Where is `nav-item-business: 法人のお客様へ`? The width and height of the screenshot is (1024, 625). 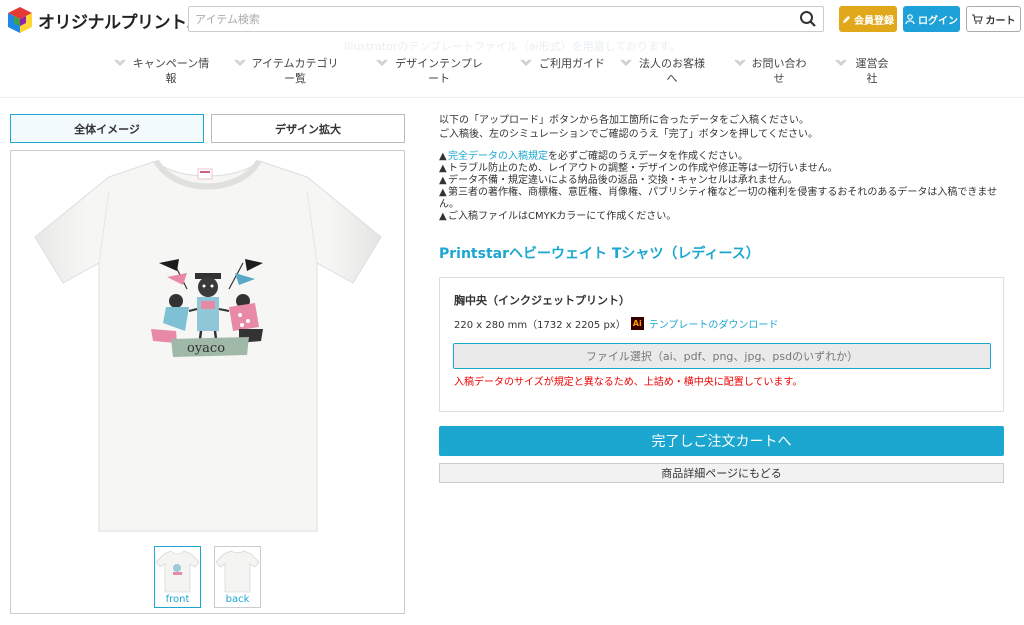 nav-item-business: 法人のお客様へ is located at coordinates (663, 71).